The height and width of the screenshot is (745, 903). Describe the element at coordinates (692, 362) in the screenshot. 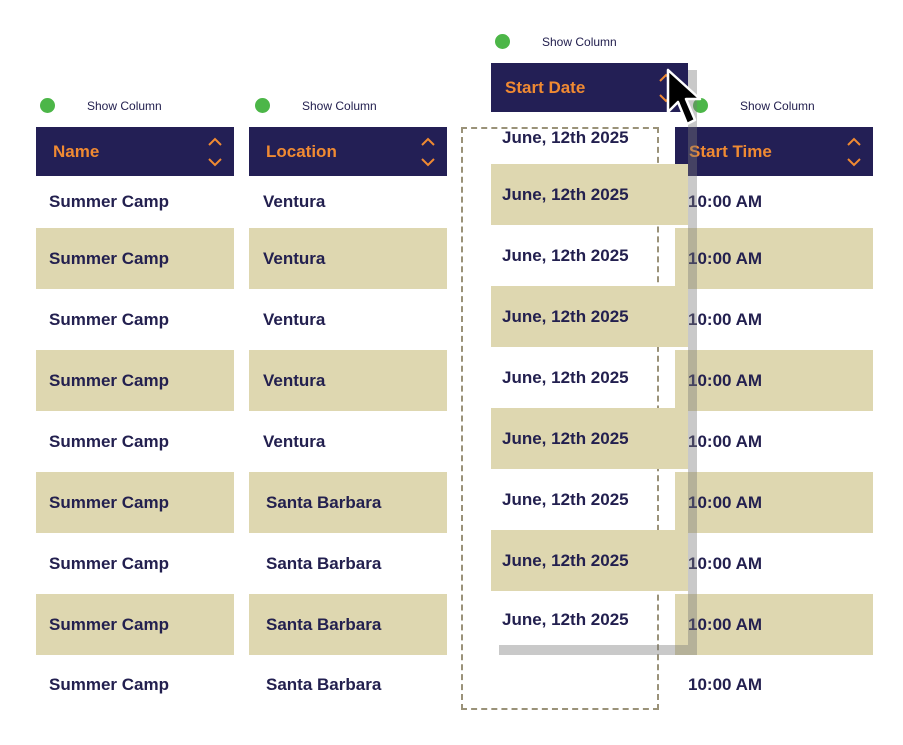

I see `drag-shadow` at that location.